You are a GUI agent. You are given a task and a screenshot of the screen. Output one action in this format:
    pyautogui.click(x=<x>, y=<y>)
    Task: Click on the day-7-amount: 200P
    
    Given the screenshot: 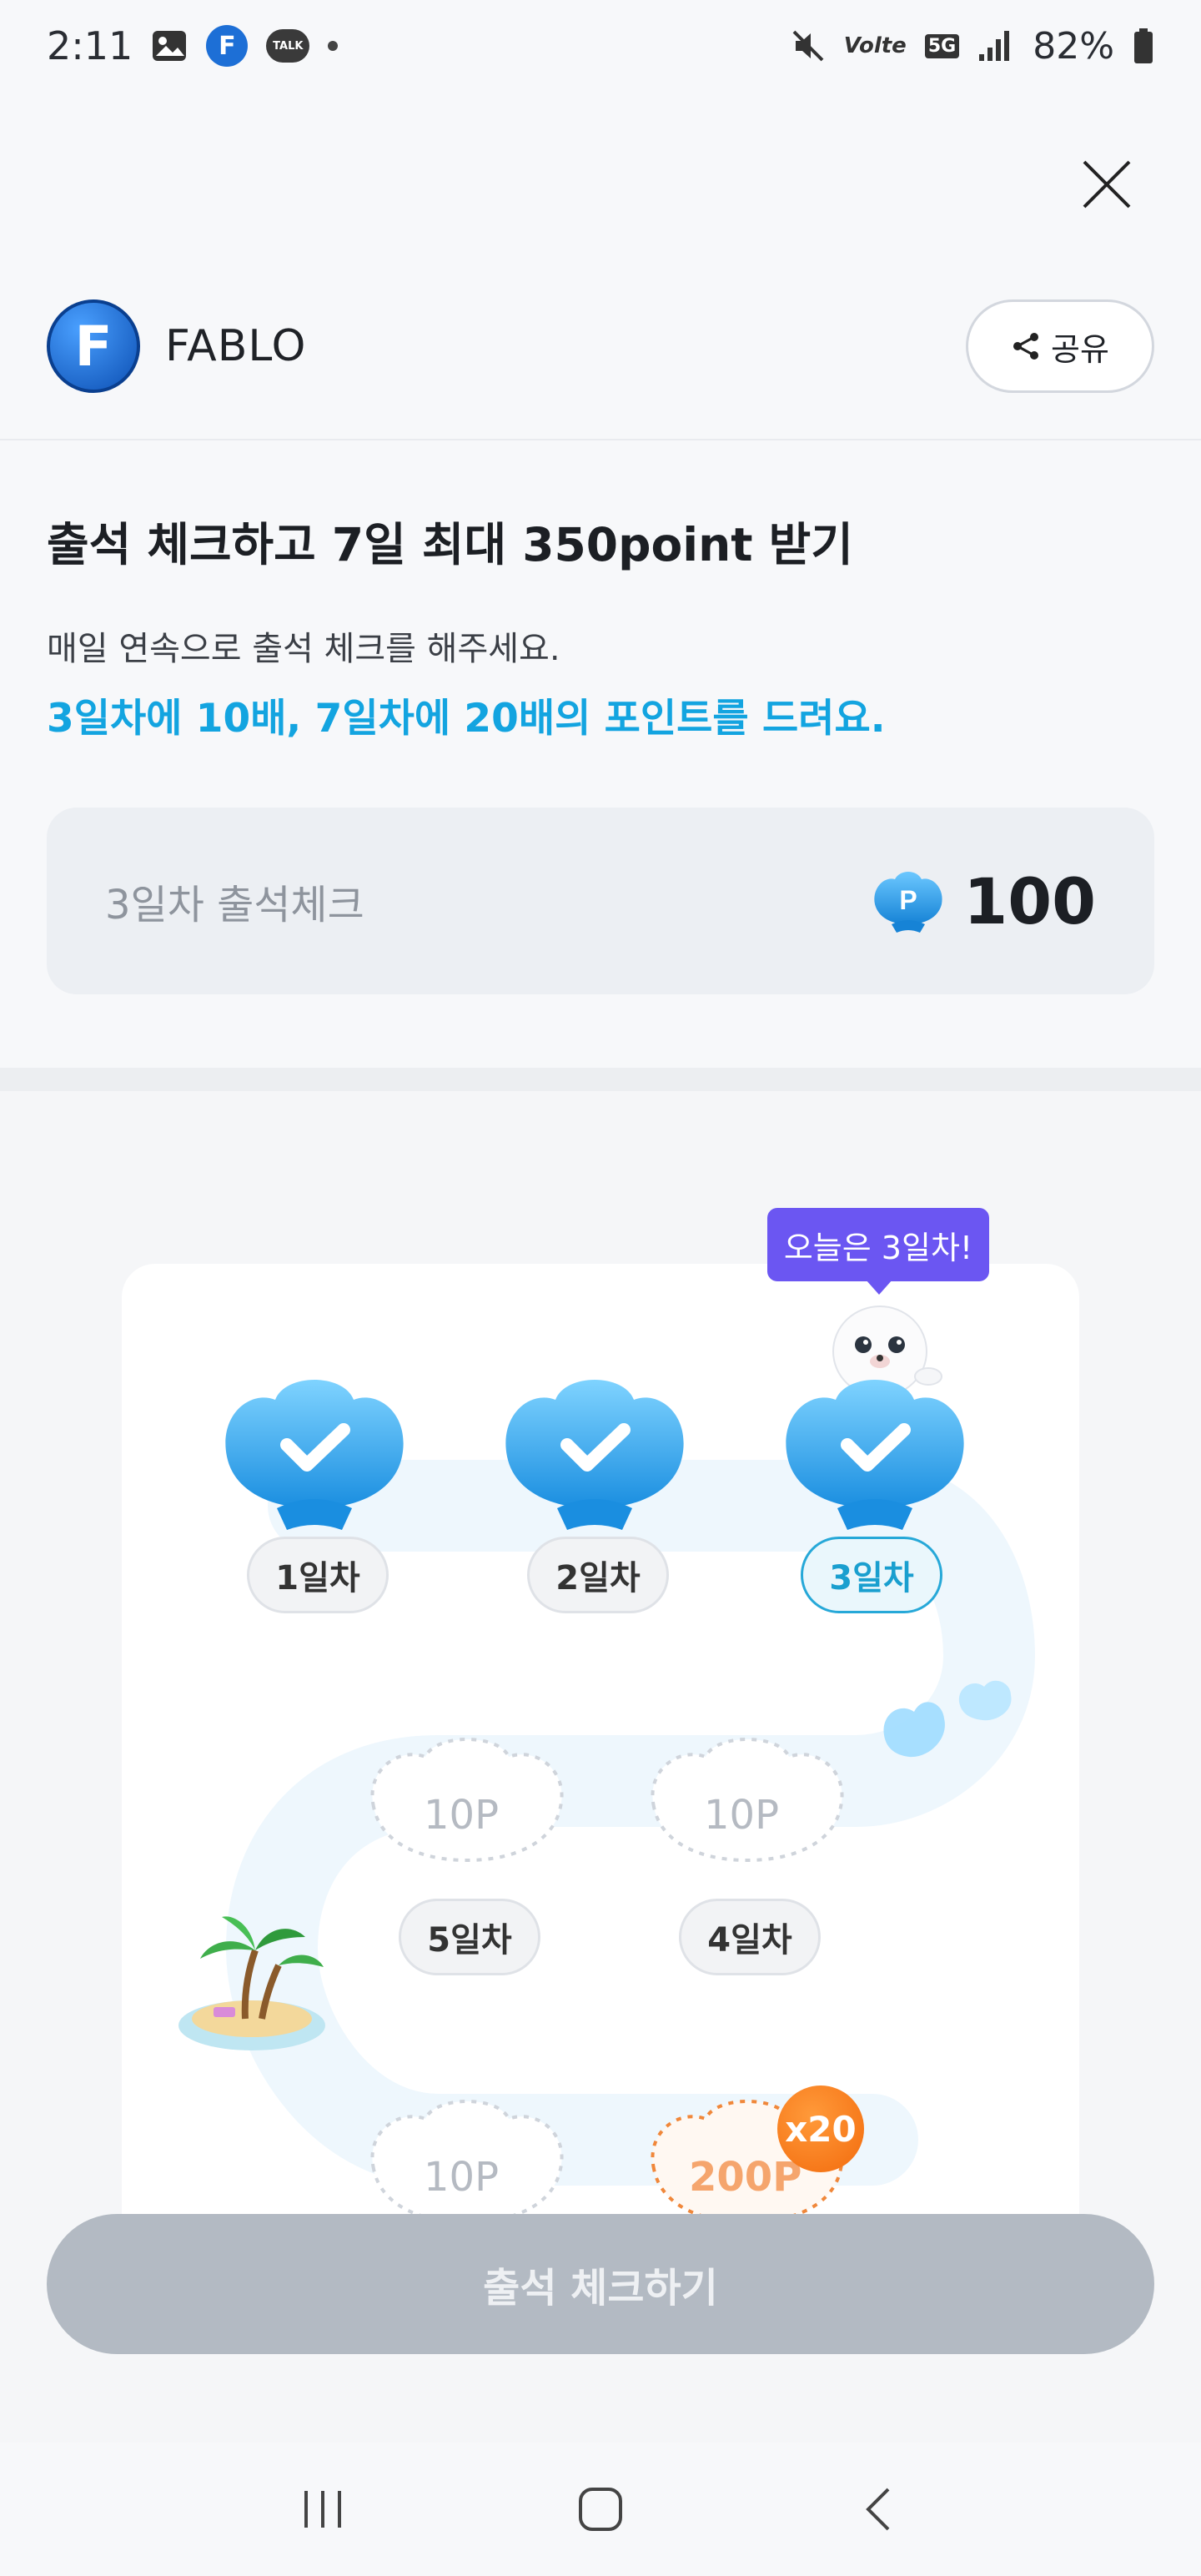 What is the action you would take?
    pyautogui.click(x=746, y=2177)
    